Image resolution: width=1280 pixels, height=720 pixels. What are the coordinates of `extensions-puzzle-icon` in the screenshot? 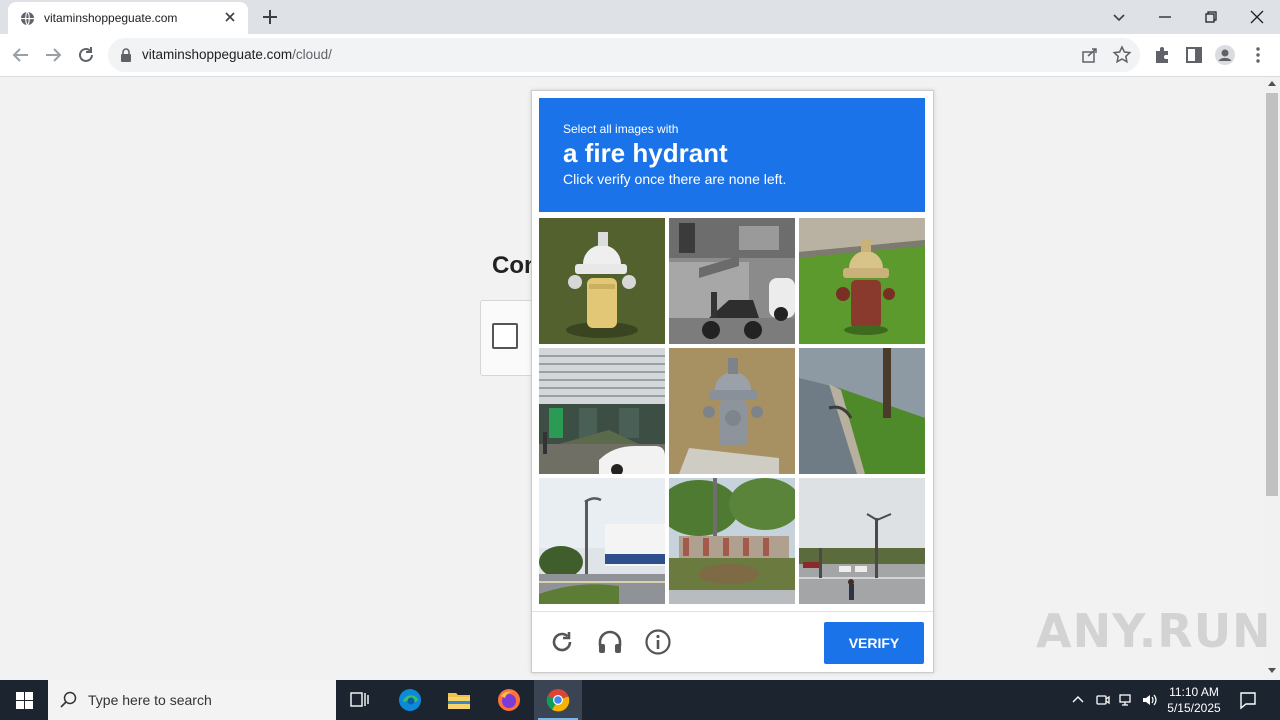 It's located at (1162, 55).